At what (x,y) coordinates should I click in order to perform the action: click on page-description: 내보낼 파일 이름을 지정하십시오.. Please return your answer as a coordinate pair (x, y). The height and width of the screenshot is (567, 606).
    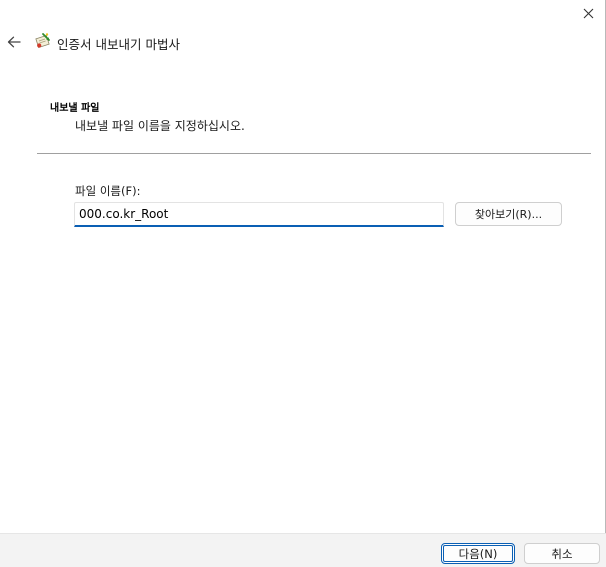
    Looking at the image, I should click on (160, 126).